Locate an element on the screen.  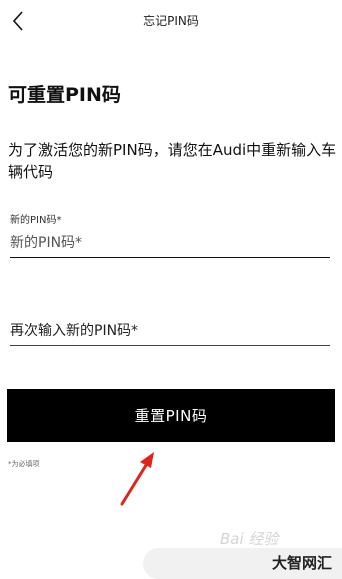
red-arrow-annotation is located at coordinates (137, 479).